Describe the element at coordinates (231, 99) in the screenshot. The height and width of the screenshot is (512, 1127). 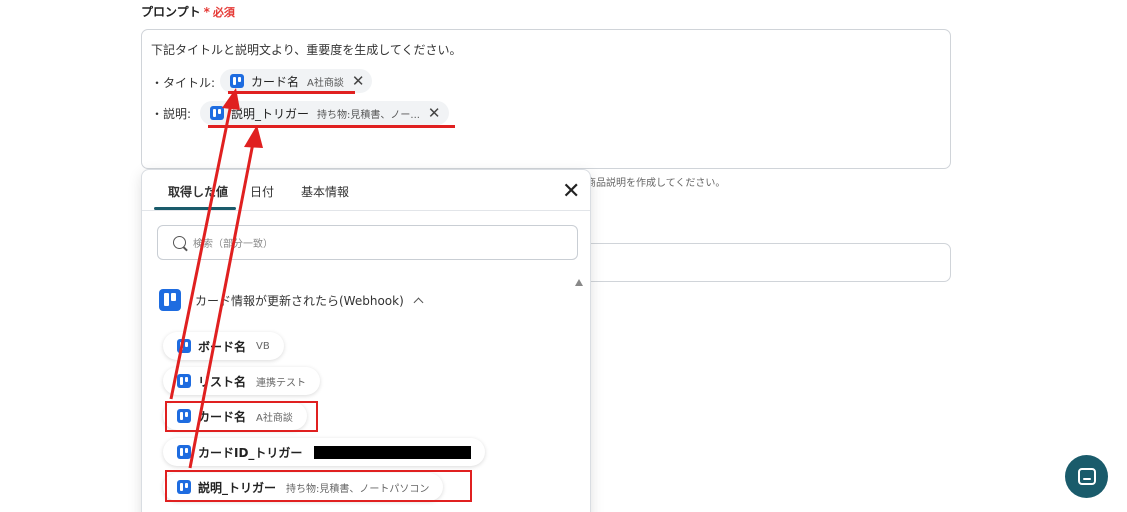
I see `arrow-head-card-name` at that location.